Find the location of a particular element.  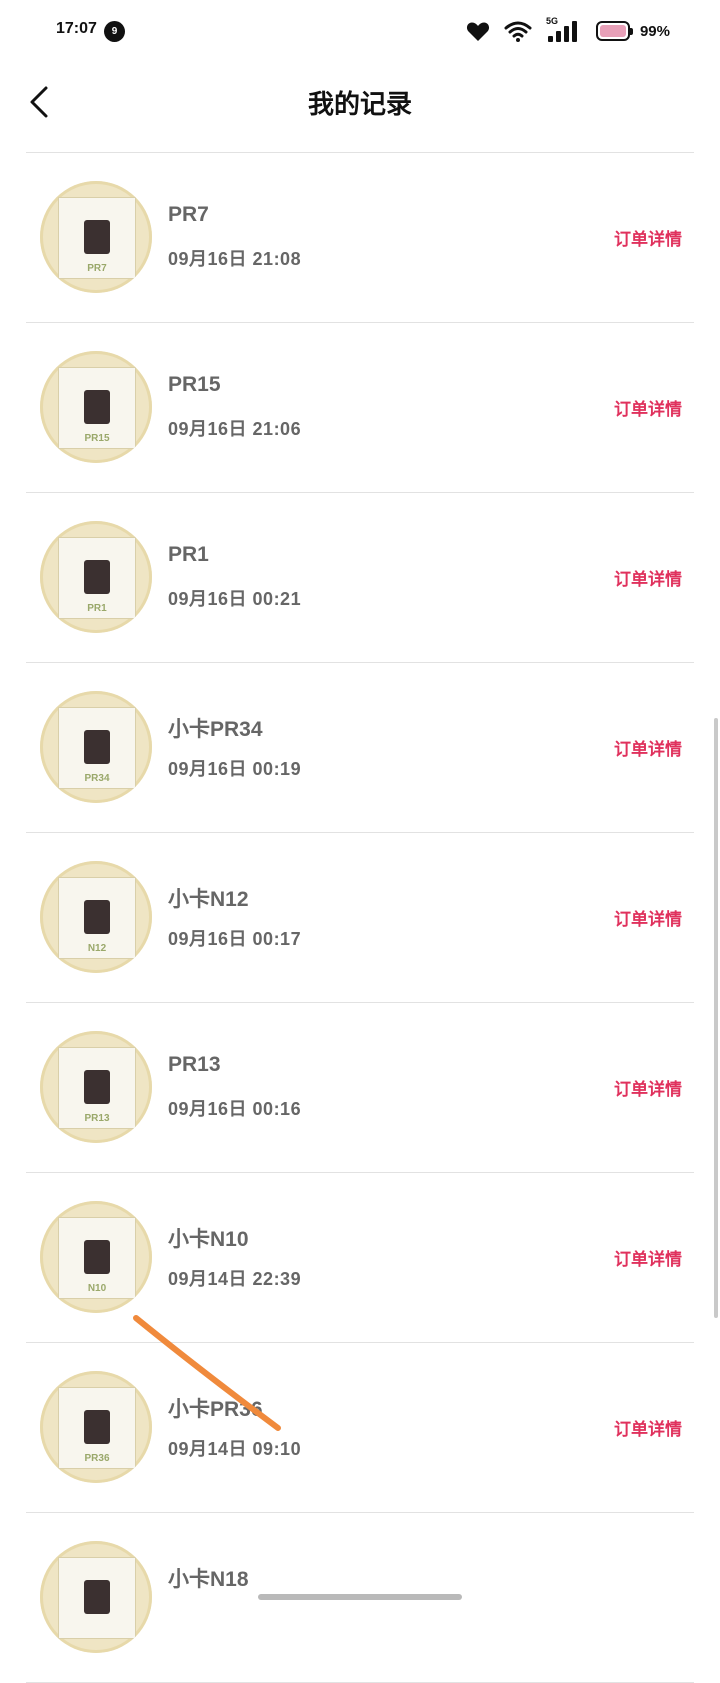

thumbnail-label: PR34 is located at coordinates (97, 778).